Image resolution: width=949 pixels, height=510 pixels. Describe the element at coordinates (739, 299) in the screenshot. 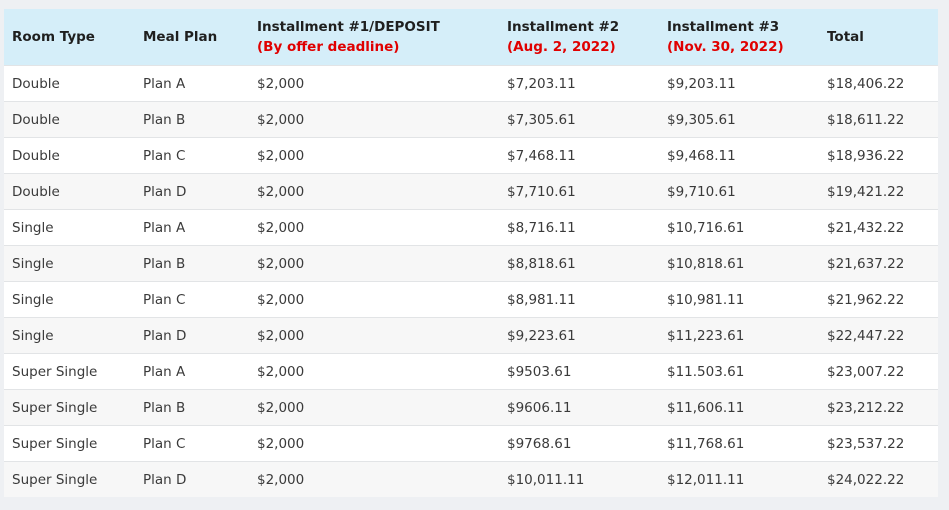

I see `cell-installment-3: $10,981.11` at that location.